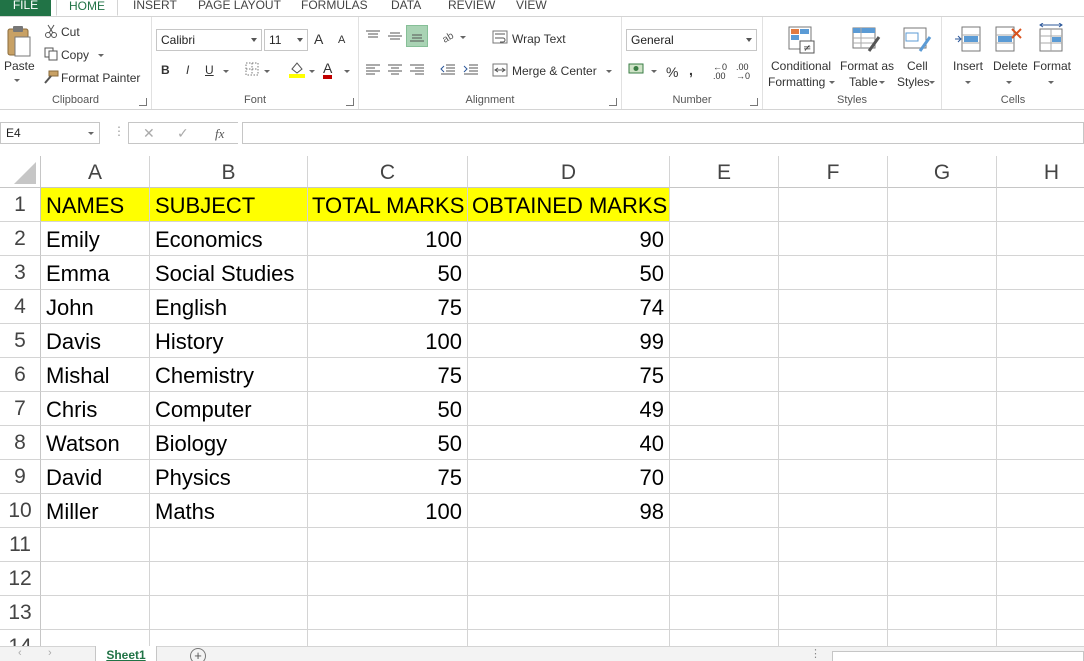 The image size is (1084, 661). What do you see at coordinates (1051, 39) in the screenshot?
I see `format-cells-icon` at bounding box center [1051, 39].